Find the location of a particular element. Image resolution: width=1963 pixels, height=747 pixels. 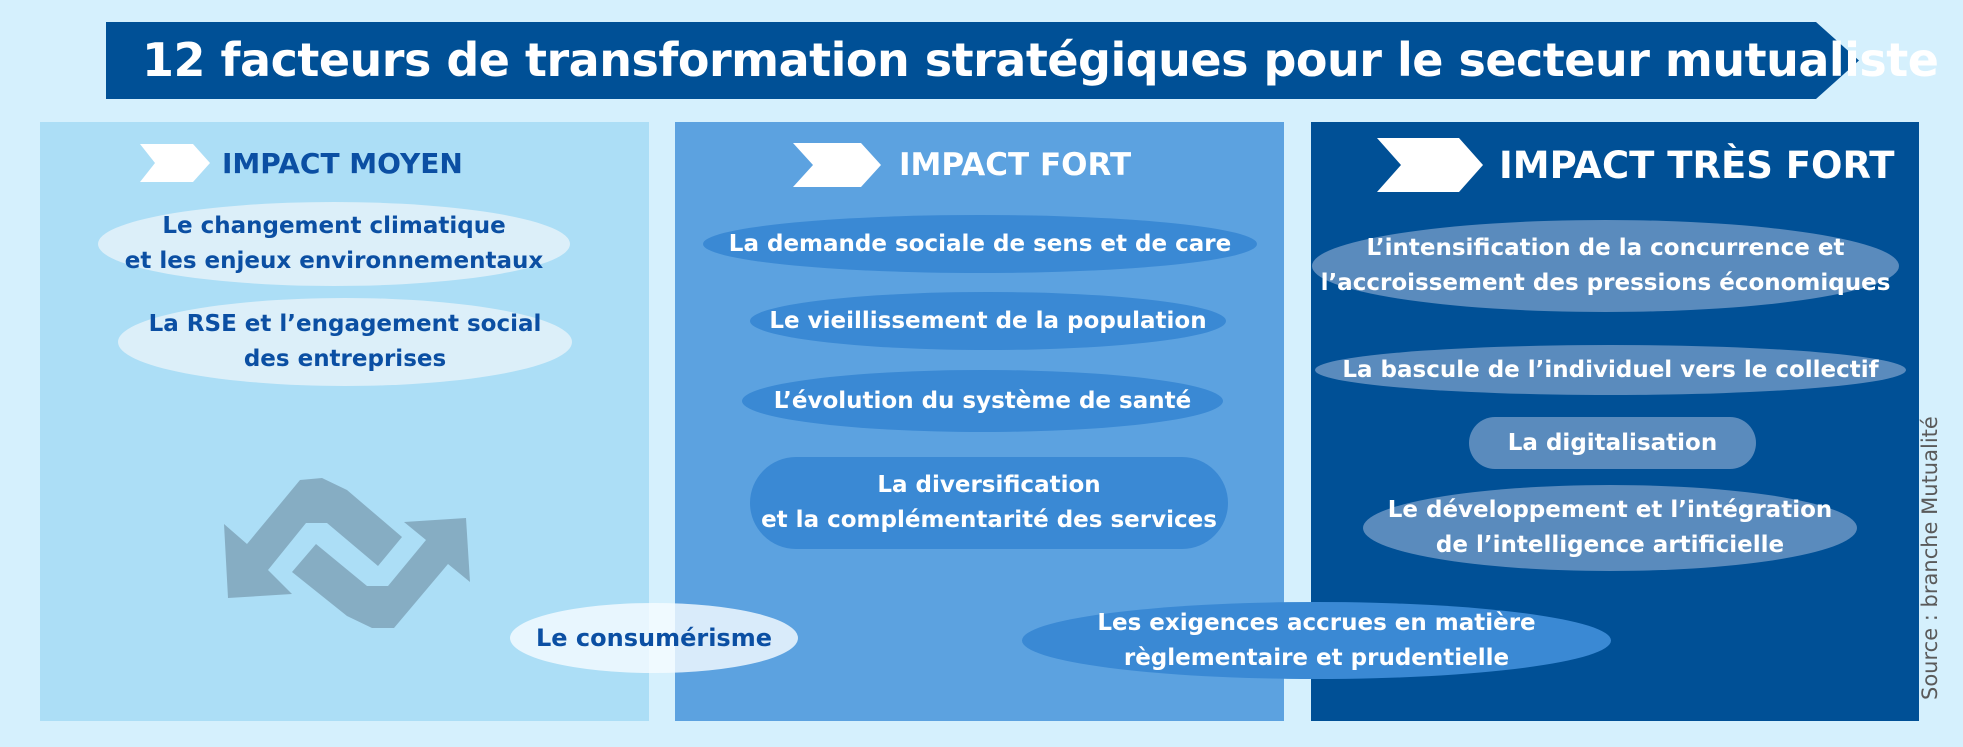

factor-pill-consumerisme: Le consumérisme is located at coordinates (654, 638).